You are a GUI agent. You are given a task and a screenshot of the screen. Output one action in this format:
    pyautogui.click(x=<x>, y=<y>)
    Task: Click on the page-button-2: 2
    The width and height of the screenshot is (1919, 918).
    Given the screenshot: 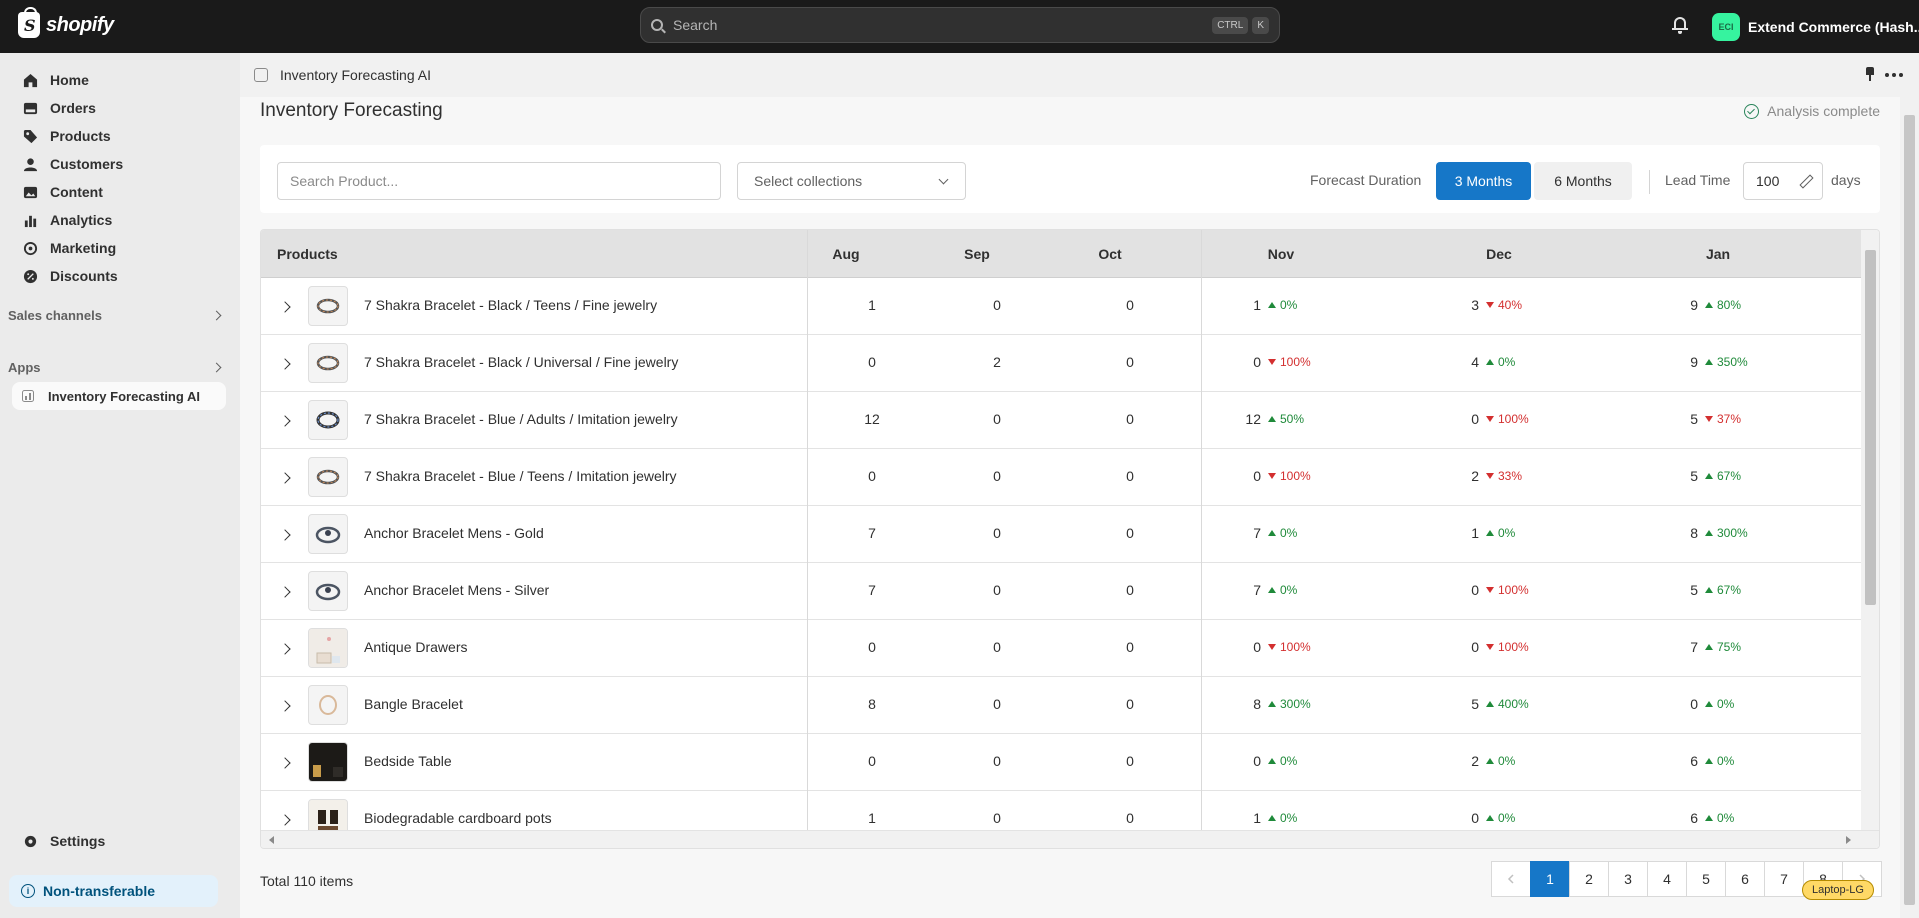 What is the action you would take?
    pyautogui.click(x=1589, y=879)
    